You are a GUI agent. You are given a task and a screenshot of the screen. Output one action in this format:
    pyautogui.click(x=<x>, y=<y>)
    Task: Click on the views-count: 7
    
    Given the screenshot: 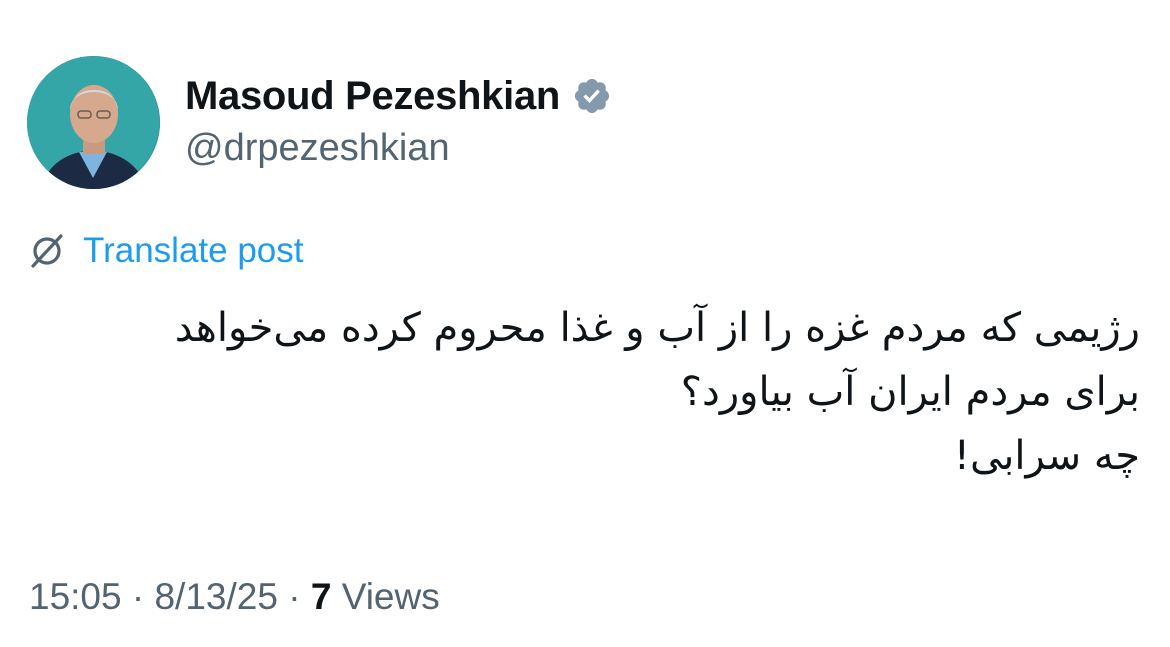 What is the action you would take?
    pyautogui.click(x=321, y=596)
    